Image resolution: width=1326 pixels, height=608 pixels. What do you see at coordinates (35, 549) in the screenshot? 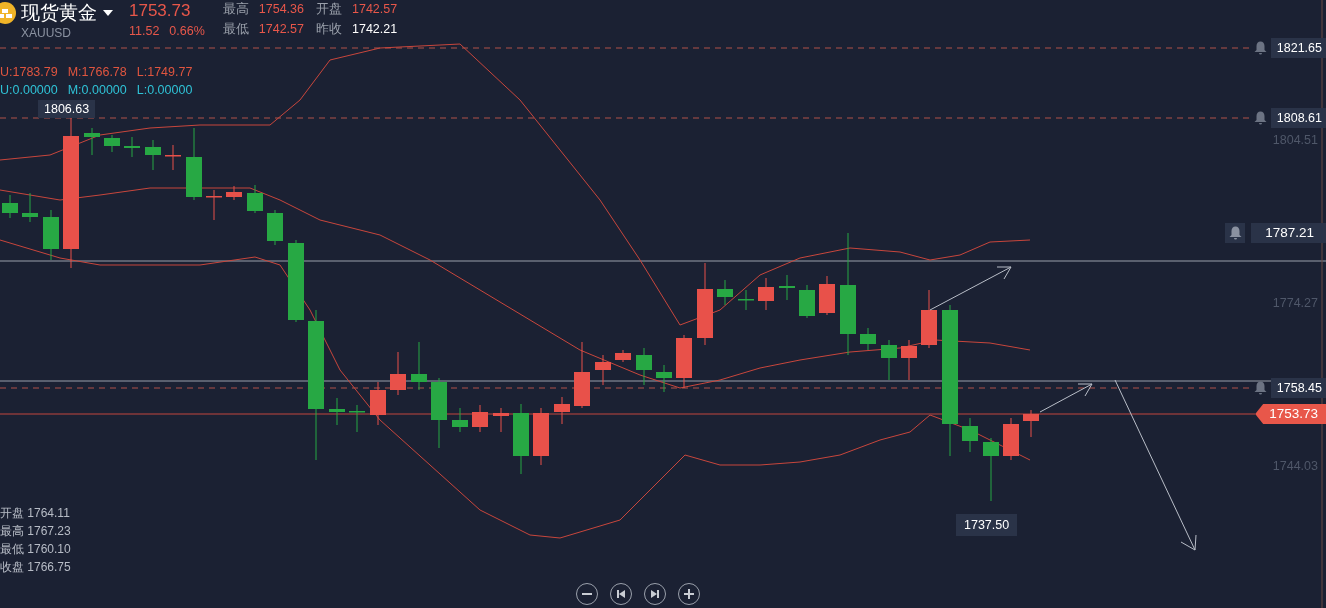
I see `ohlc-summary-line: 最低 1760.10` at bounding box center [35, 549].